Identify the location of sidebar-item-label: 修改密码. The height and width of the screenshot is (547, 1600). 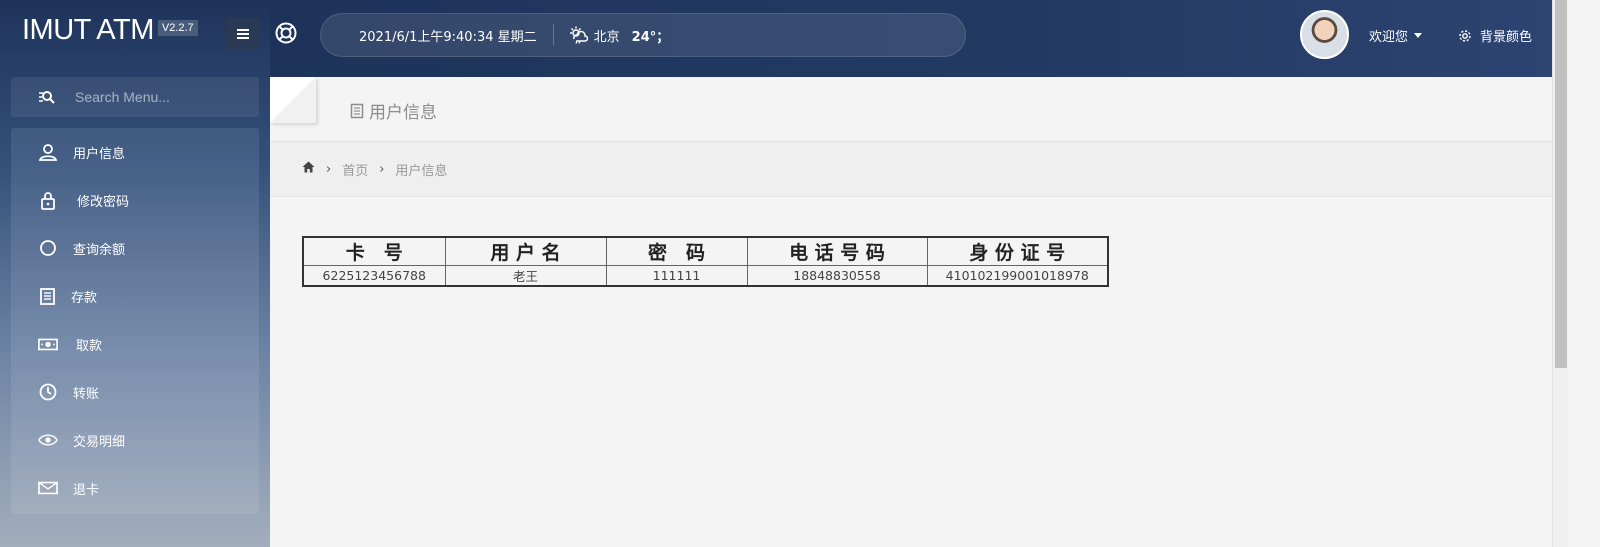
(103, 202).